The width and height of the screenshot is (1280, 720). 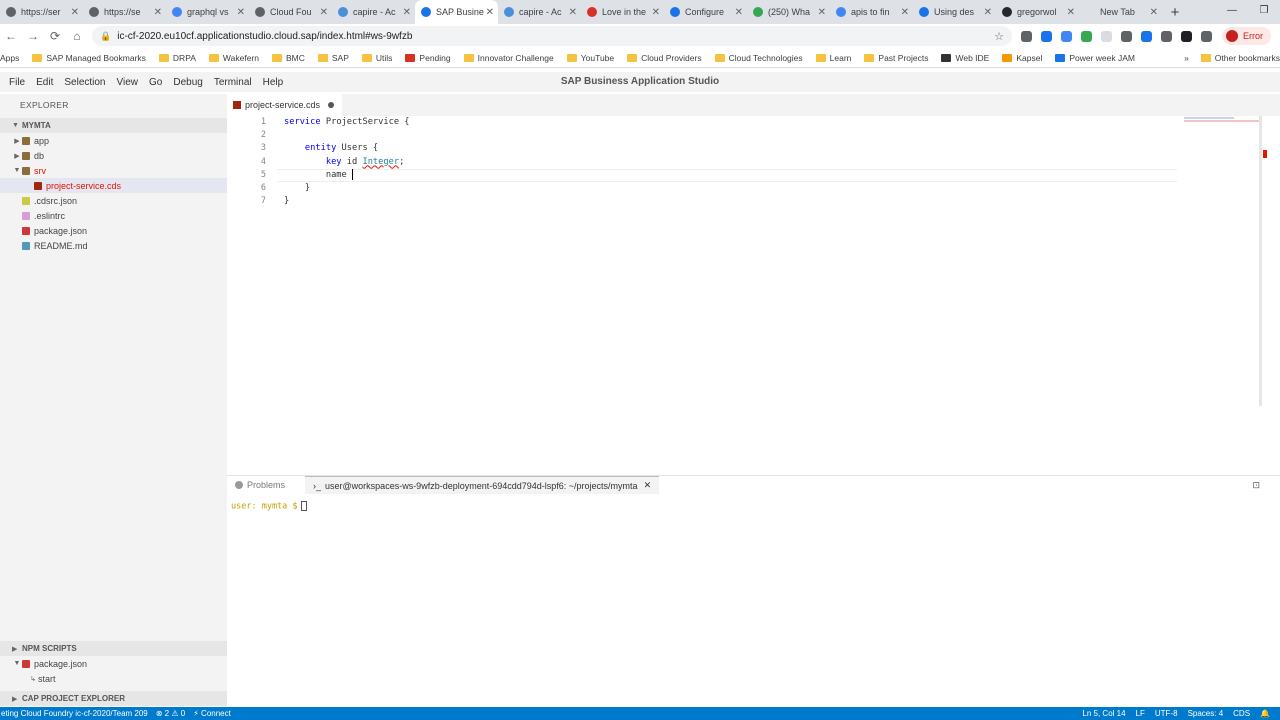 What do you see at coordinates (113, 698) in the screenshot?
I see `cap-explorer-header: ▶ CAP PROJECT EXPLORER` at bounding box center [113, 698].